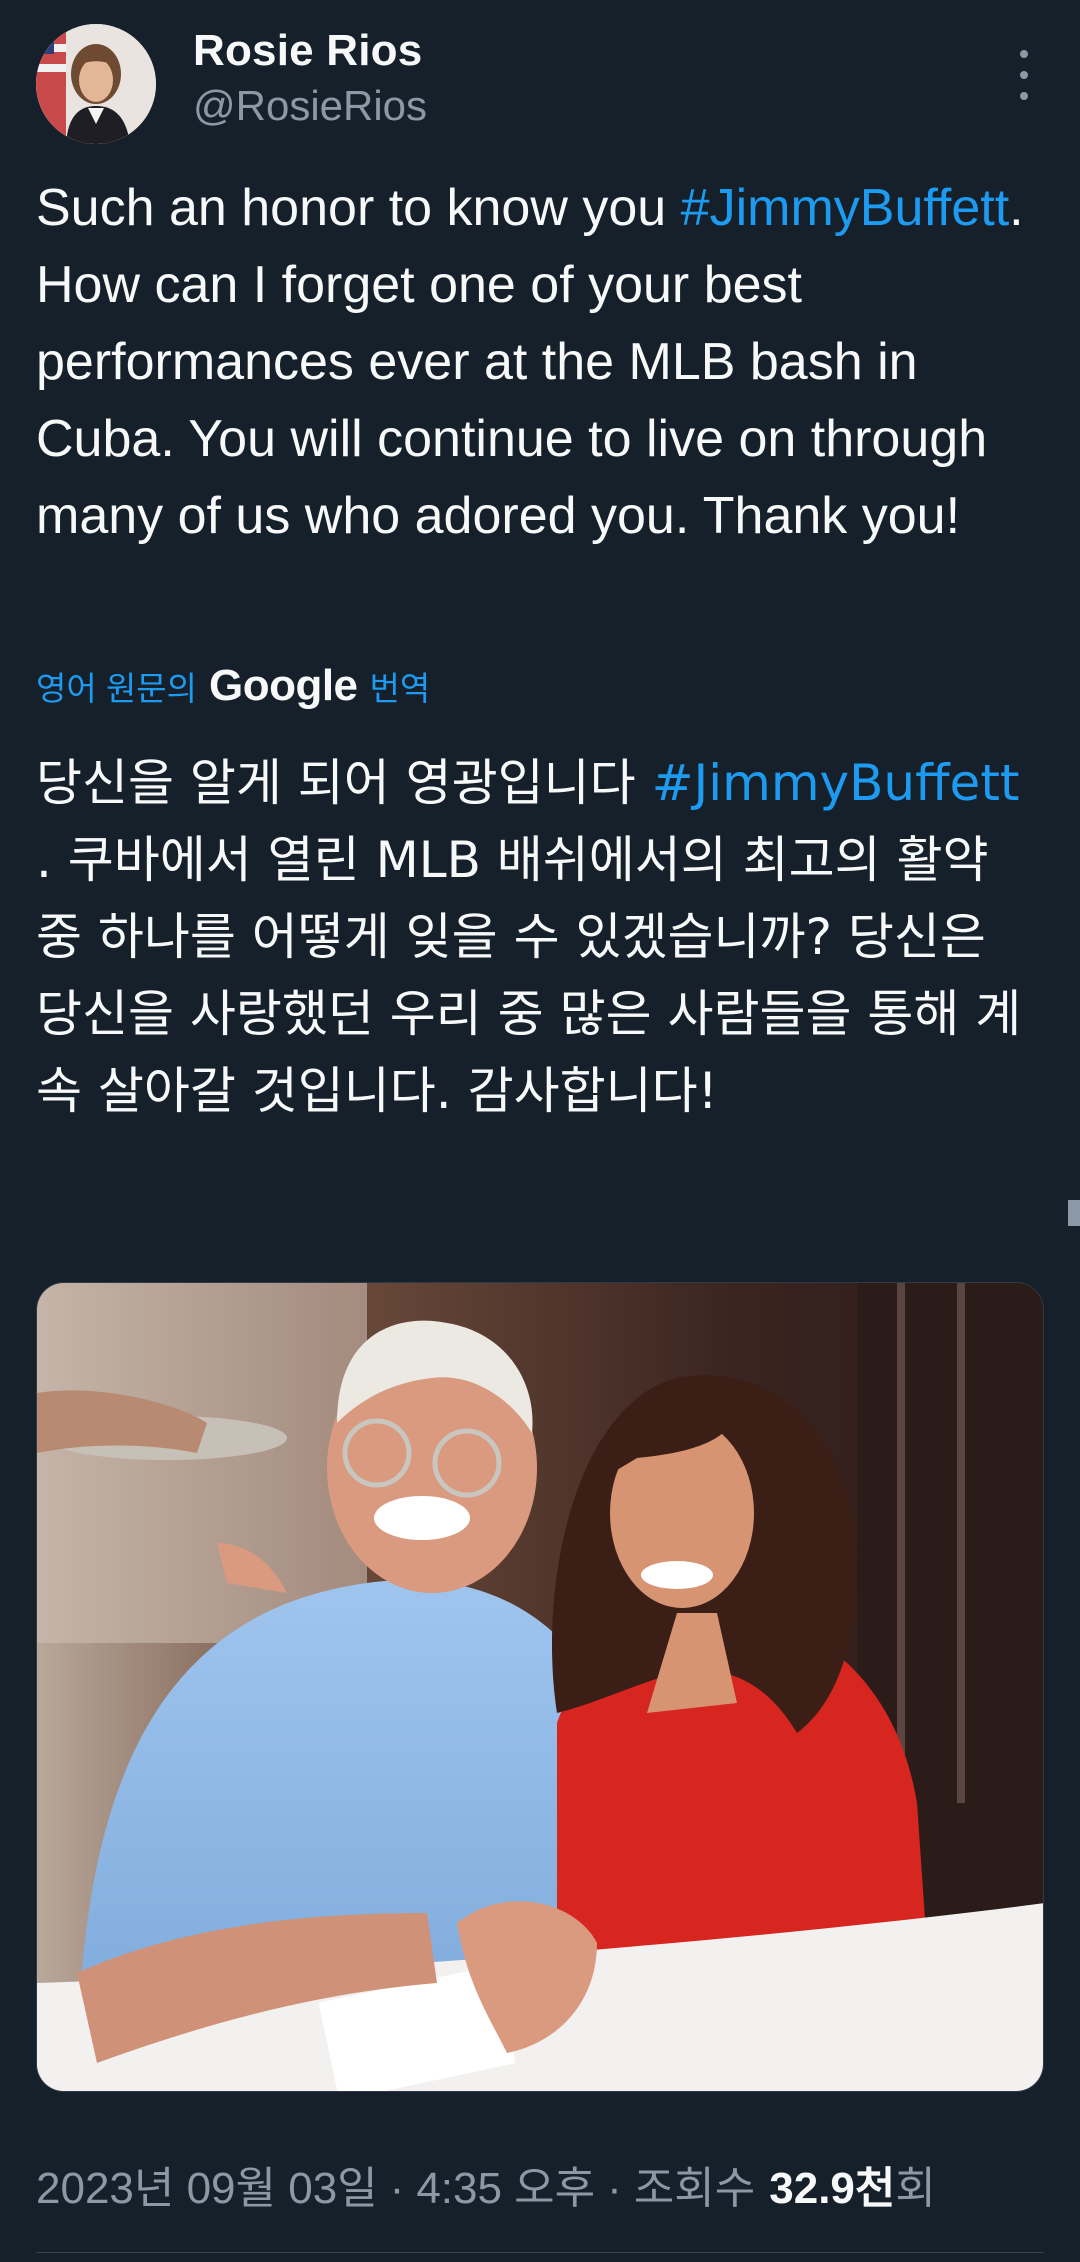  I want to click on translation-attribution: 영어 원문의 Google 번역, so click(233, 686).